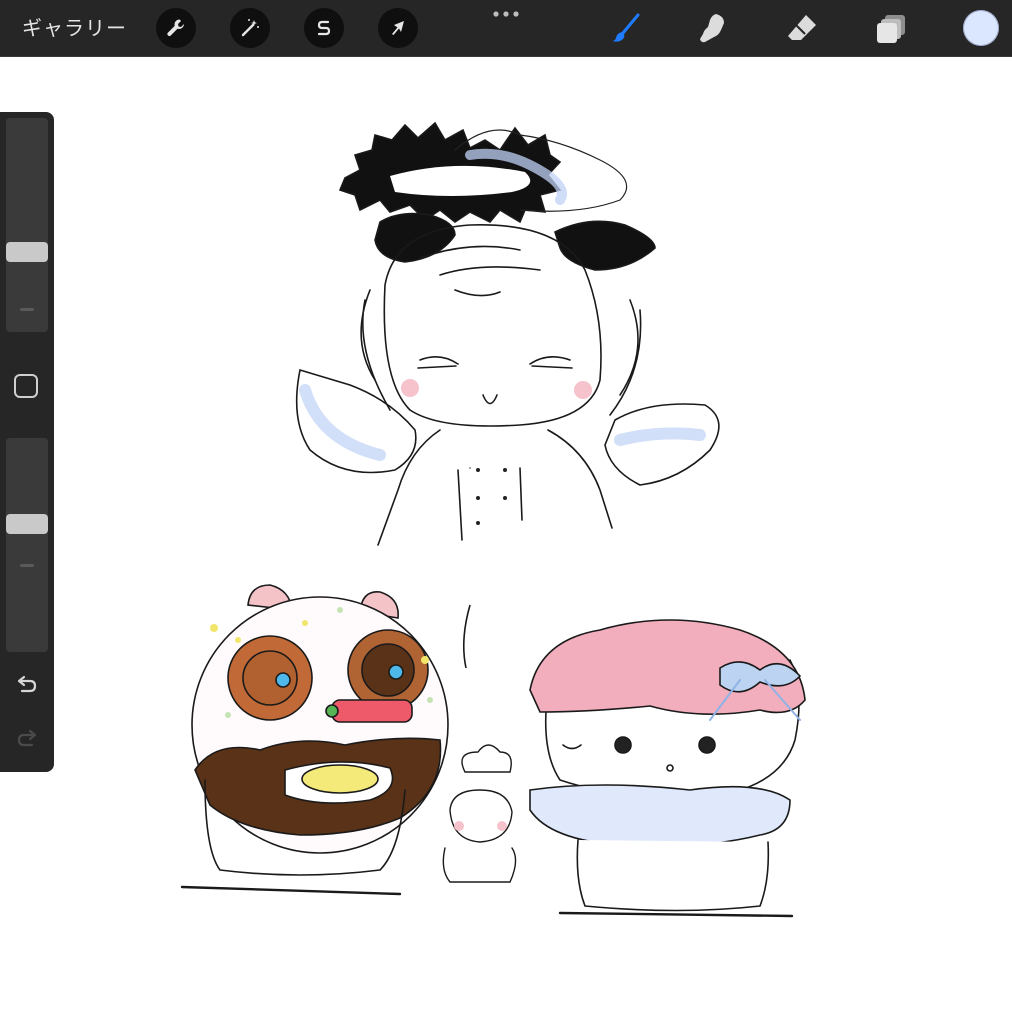  Describe the element at coordinates (74, 28) in the screenshot. I see `gallery-button: ギャラリー` at that location.